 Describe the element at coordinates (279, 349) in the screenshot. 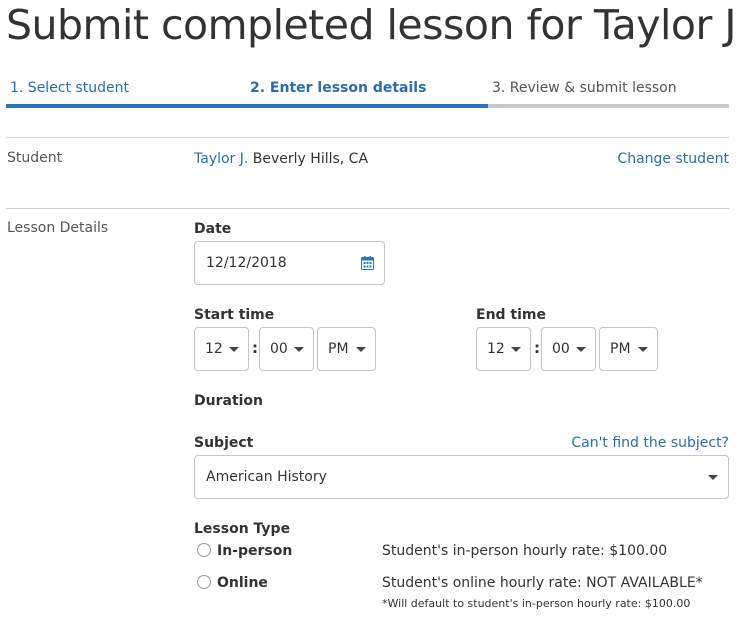

I see `start-minute-value: 00` at that location.